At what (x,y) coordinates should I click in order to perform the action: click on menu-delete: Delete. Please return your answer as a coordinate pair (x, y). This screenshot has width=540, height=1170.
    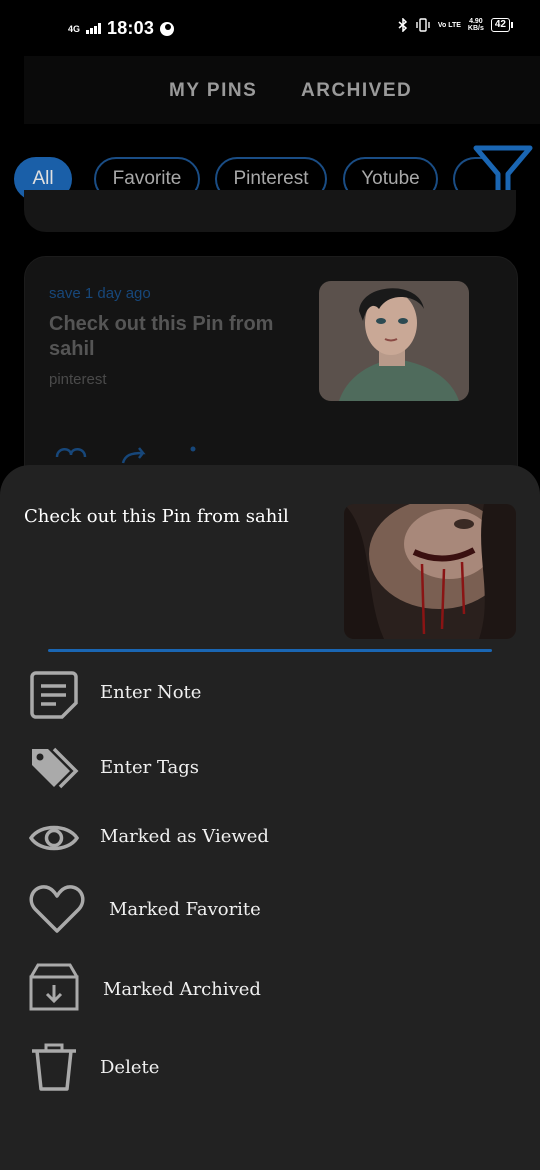
    Looking at the image, I should click on (270, 1066).